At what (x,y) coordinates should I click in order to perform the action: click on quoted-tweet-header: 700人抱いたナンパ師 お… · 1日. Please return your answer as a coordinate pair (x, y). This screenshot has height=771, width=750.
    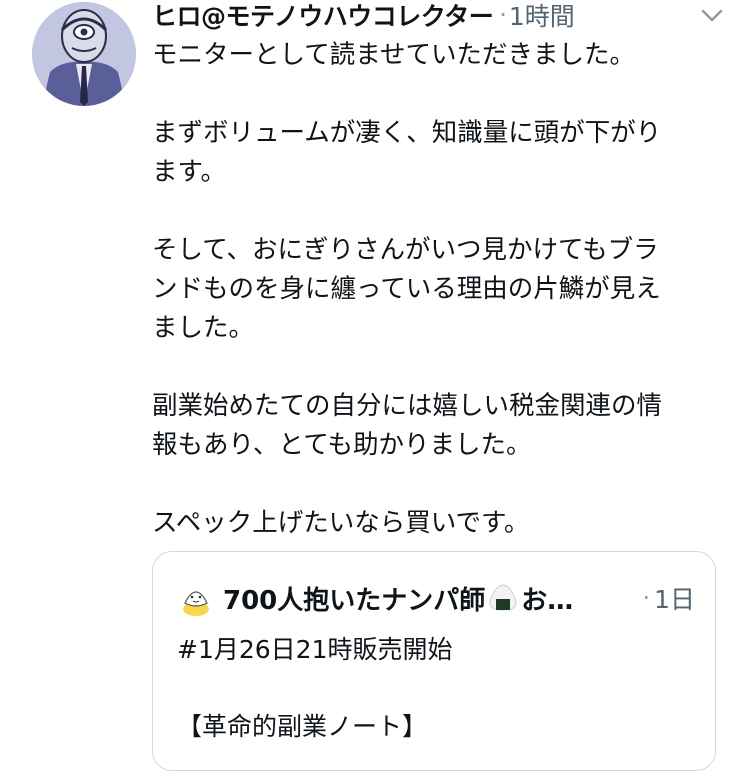
    Looking at the image, I should click on (436, 598).